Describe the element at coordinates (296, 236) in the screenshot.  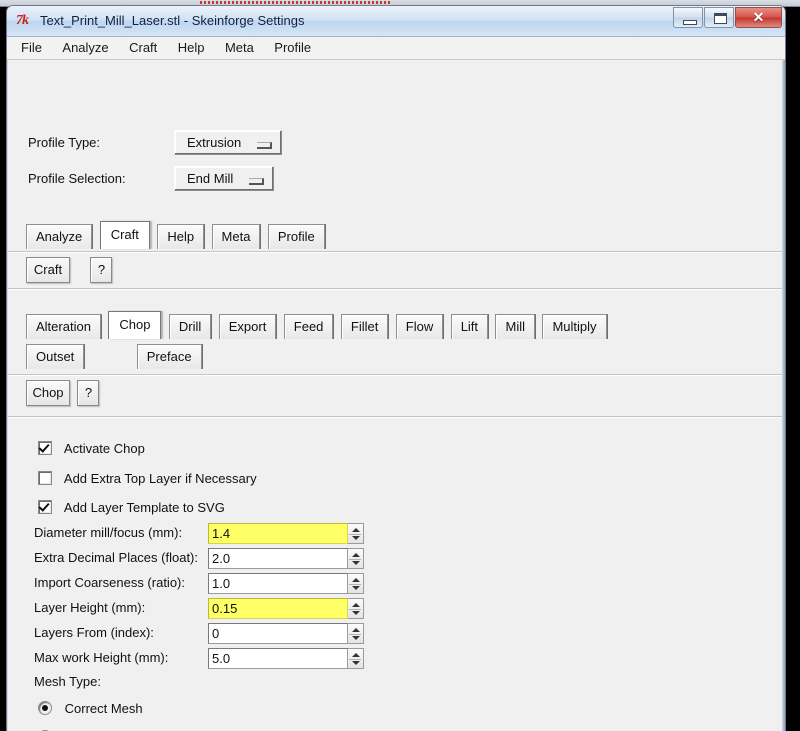
I see `tab-profile: Profile` at that location.